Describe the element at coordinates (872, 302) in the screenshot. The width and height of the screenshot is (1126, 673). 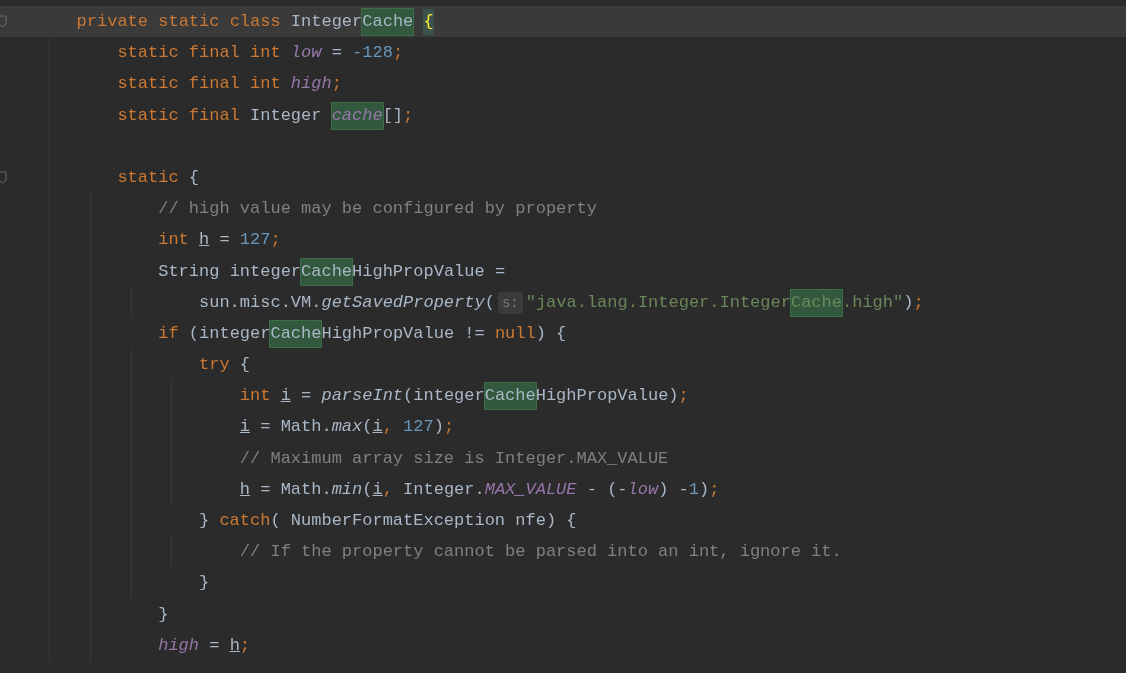
I see `string-literal: .high"` at that location.